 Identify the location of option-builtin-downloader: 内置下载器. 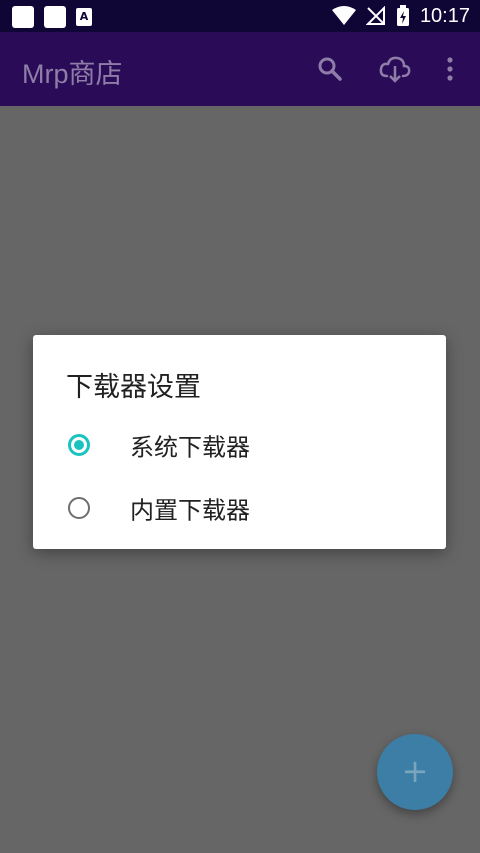
(239, 508).